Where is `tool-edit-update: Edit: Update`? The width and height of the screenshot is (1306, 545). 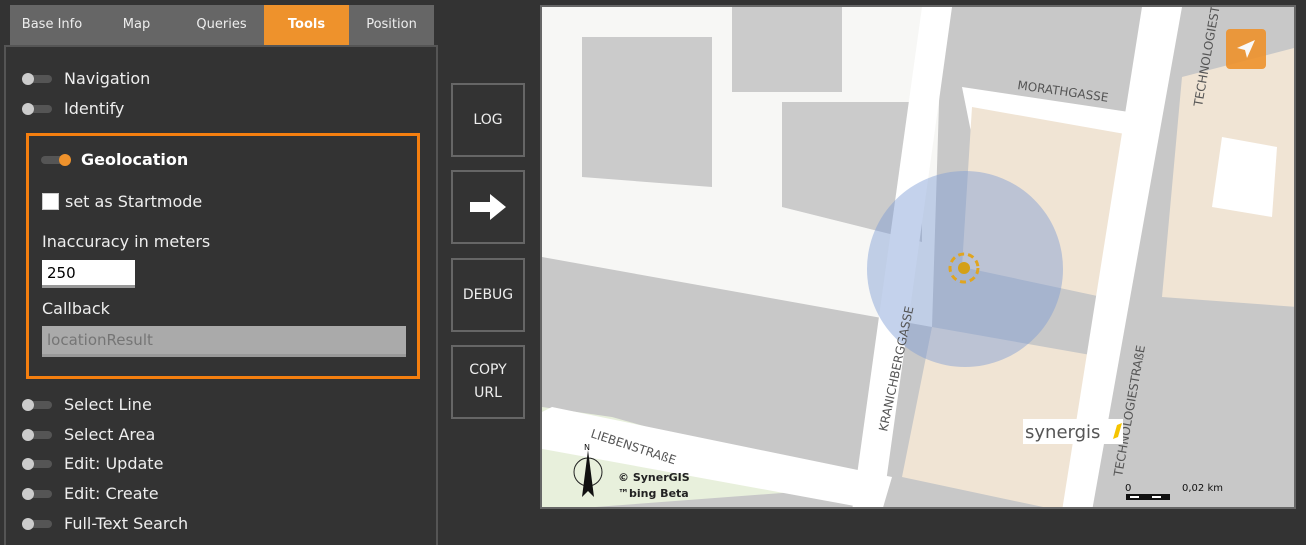 tool-edit-update: Edit: Update is located at coordinates (93, 463).